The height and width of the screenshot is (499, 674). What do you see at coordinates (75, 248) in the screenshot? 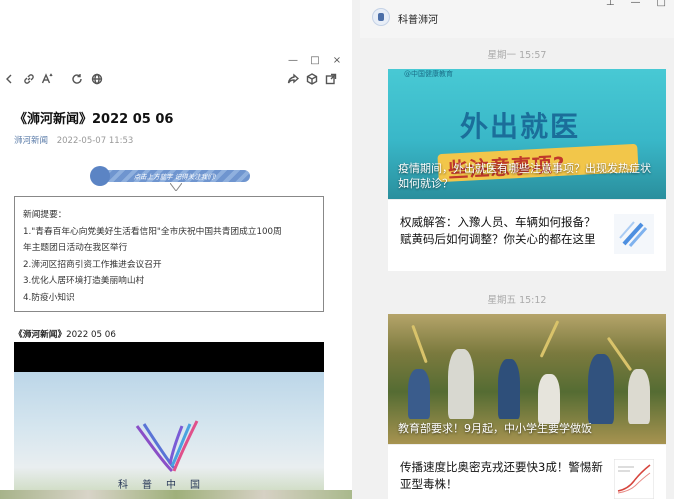
I see `summary-line: 年主题团日活动在我区举行` at bounding box center [75, 248].